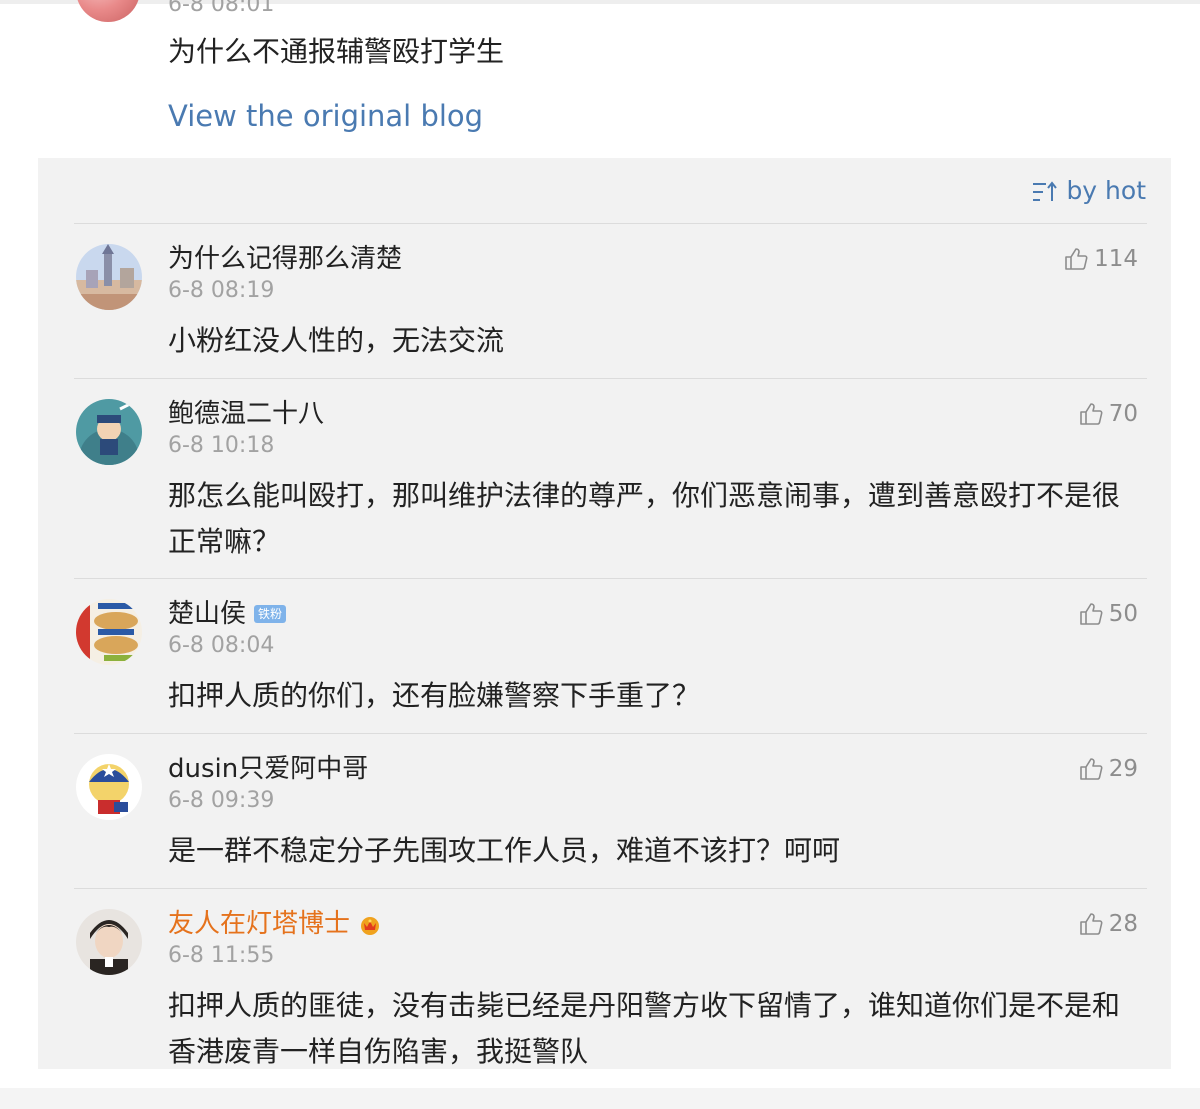 This screenshot has width=1200, height=1109. Describe the element at coordinates (259, 924) in the screenshot. I see `commenter-name-text: 友人在灯塔博士` at that location.